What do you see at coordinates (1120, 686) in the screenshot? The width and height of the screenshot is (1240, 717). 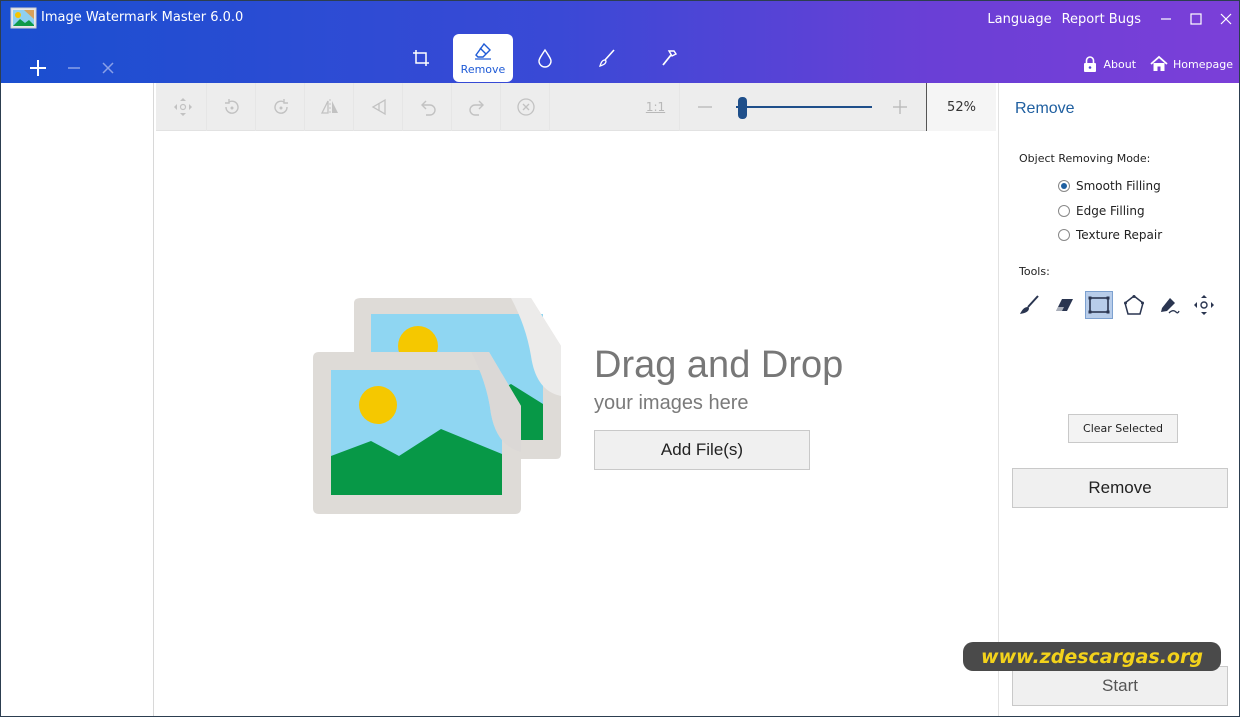 I see `start-button: Start` at bounding box center [1120, 686].